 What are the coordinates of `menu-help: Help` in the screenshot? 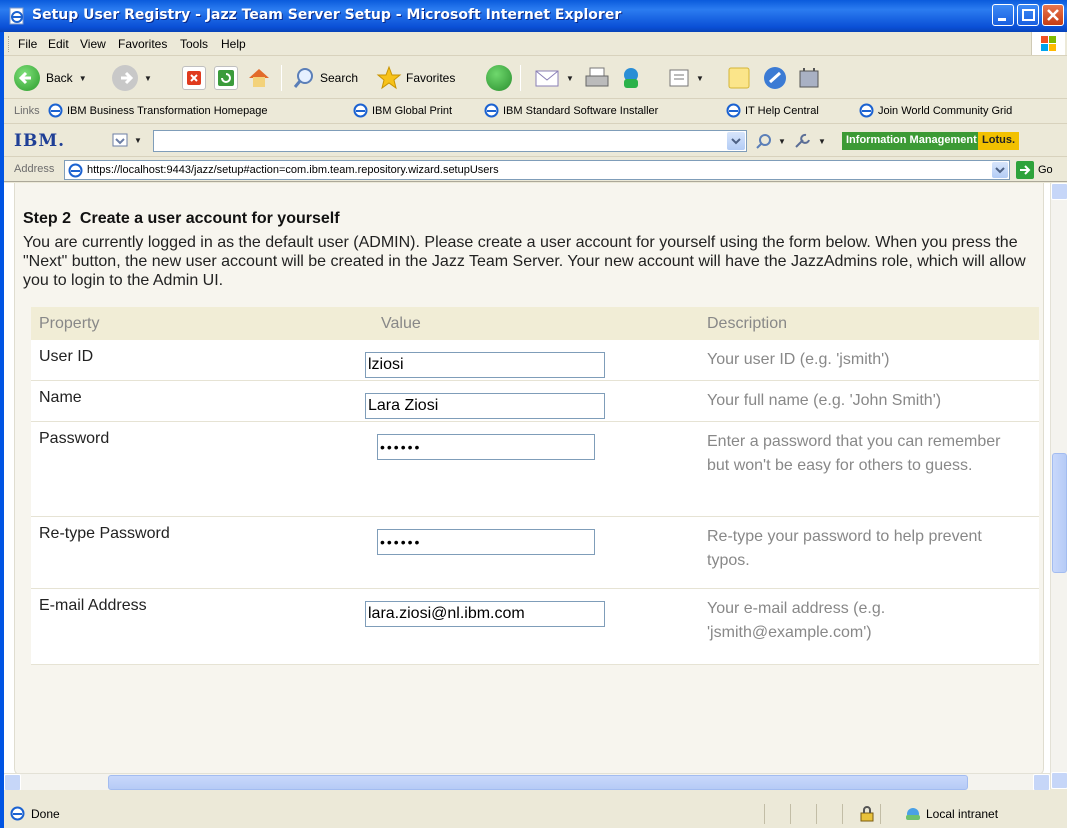 It's located at (233, 44).